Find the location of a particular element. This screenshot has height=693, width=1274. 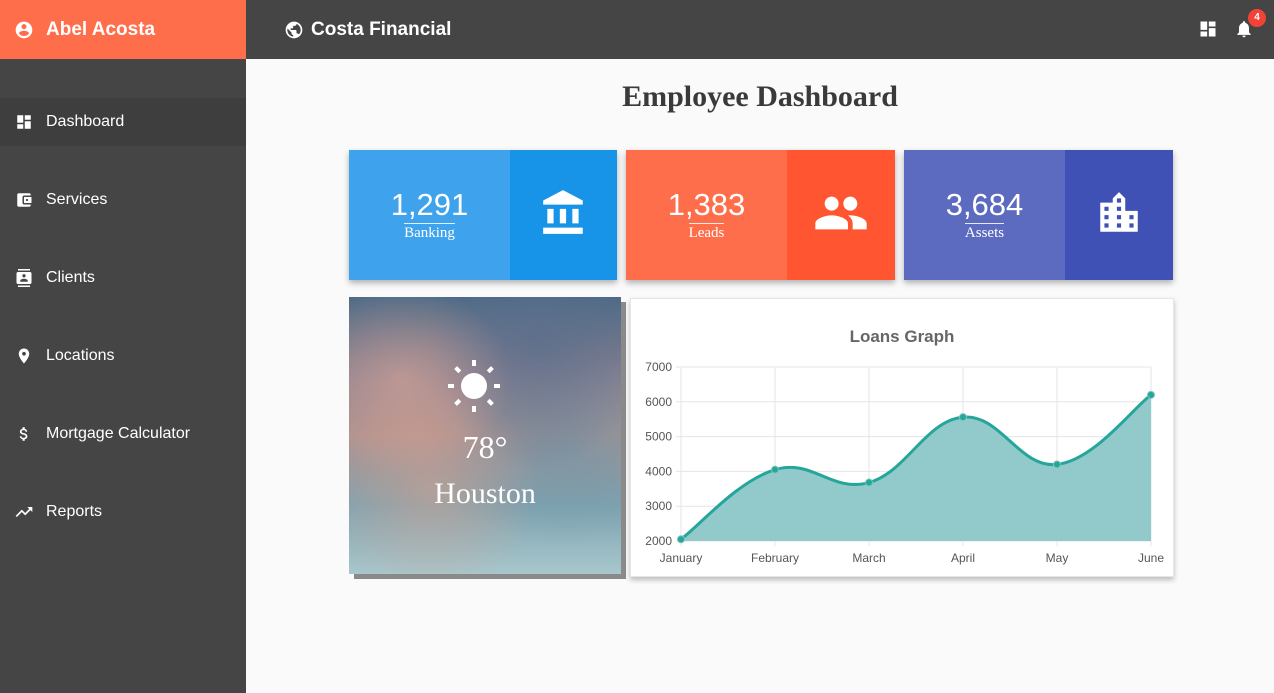

page-title: Employee Dashboard is located at coordinates (760, 96).